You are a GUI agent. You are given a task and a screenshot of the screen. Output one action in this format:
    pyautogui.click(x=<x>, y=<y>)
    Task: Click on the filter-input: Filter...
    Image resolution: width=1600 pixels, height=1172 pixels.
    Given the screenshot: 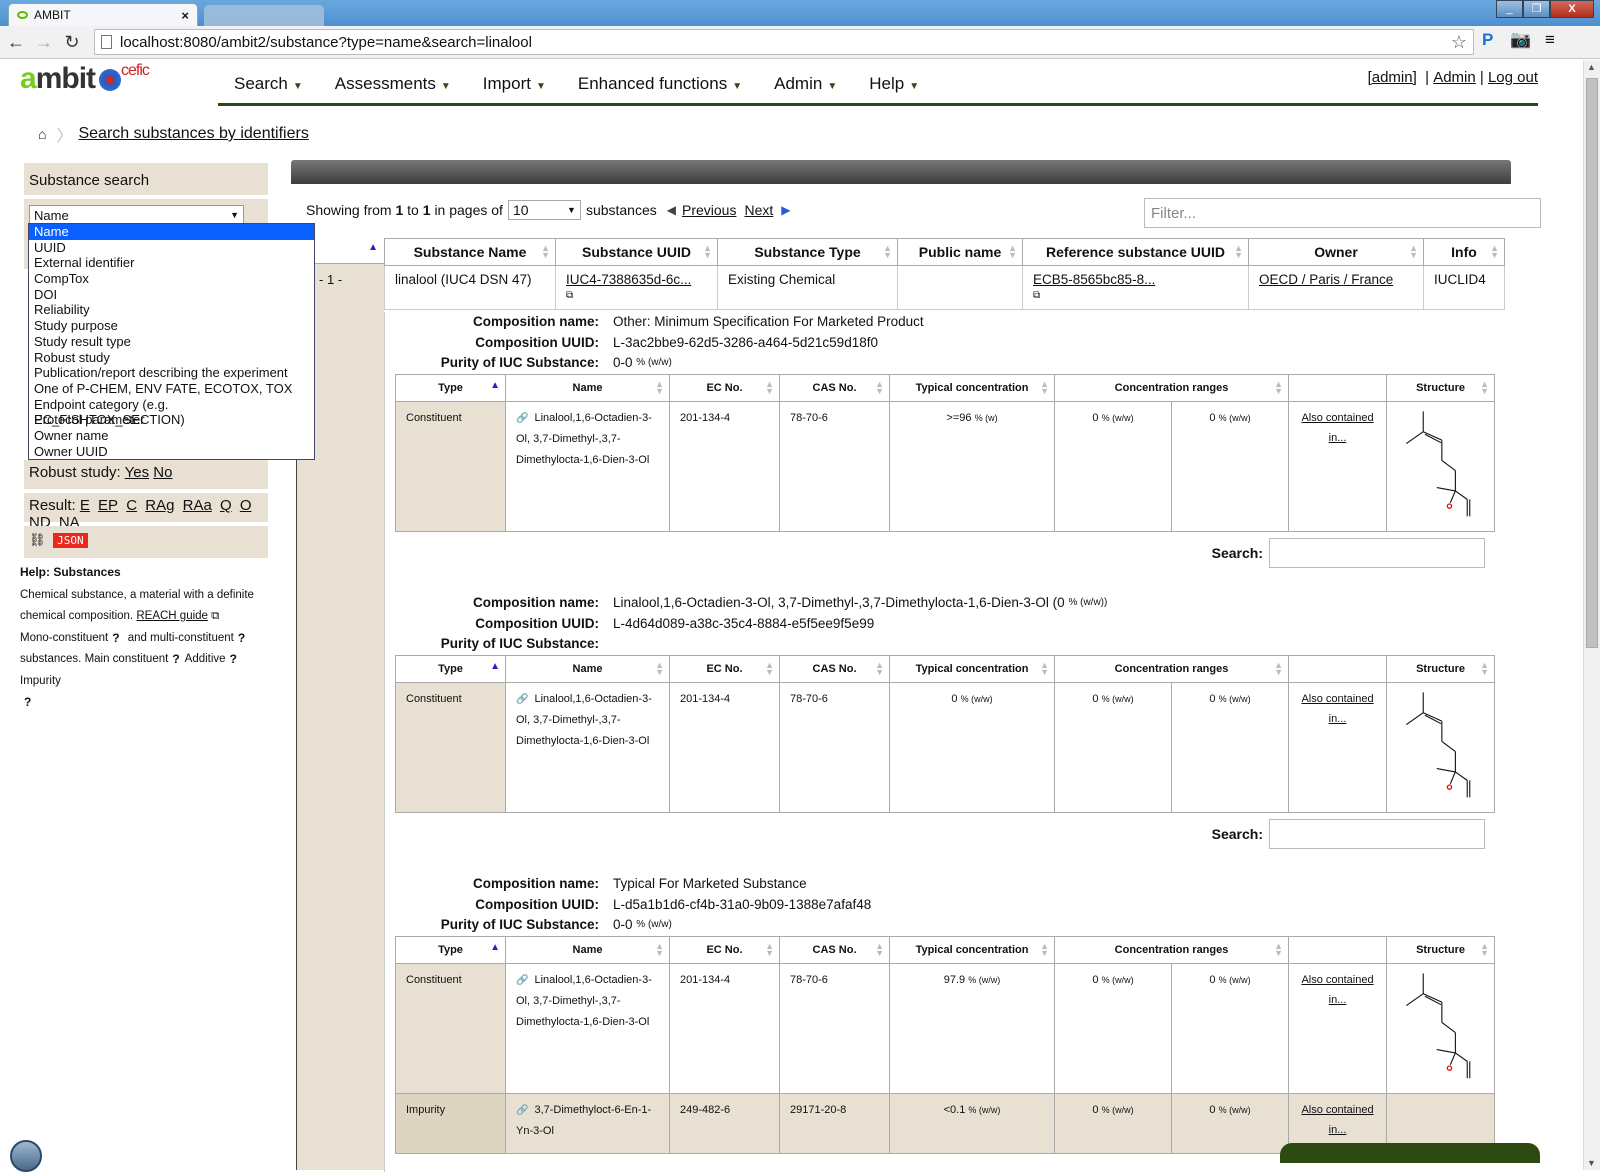 What is the action you would take?
    pyautogui.click(x=1342, y=213)
    